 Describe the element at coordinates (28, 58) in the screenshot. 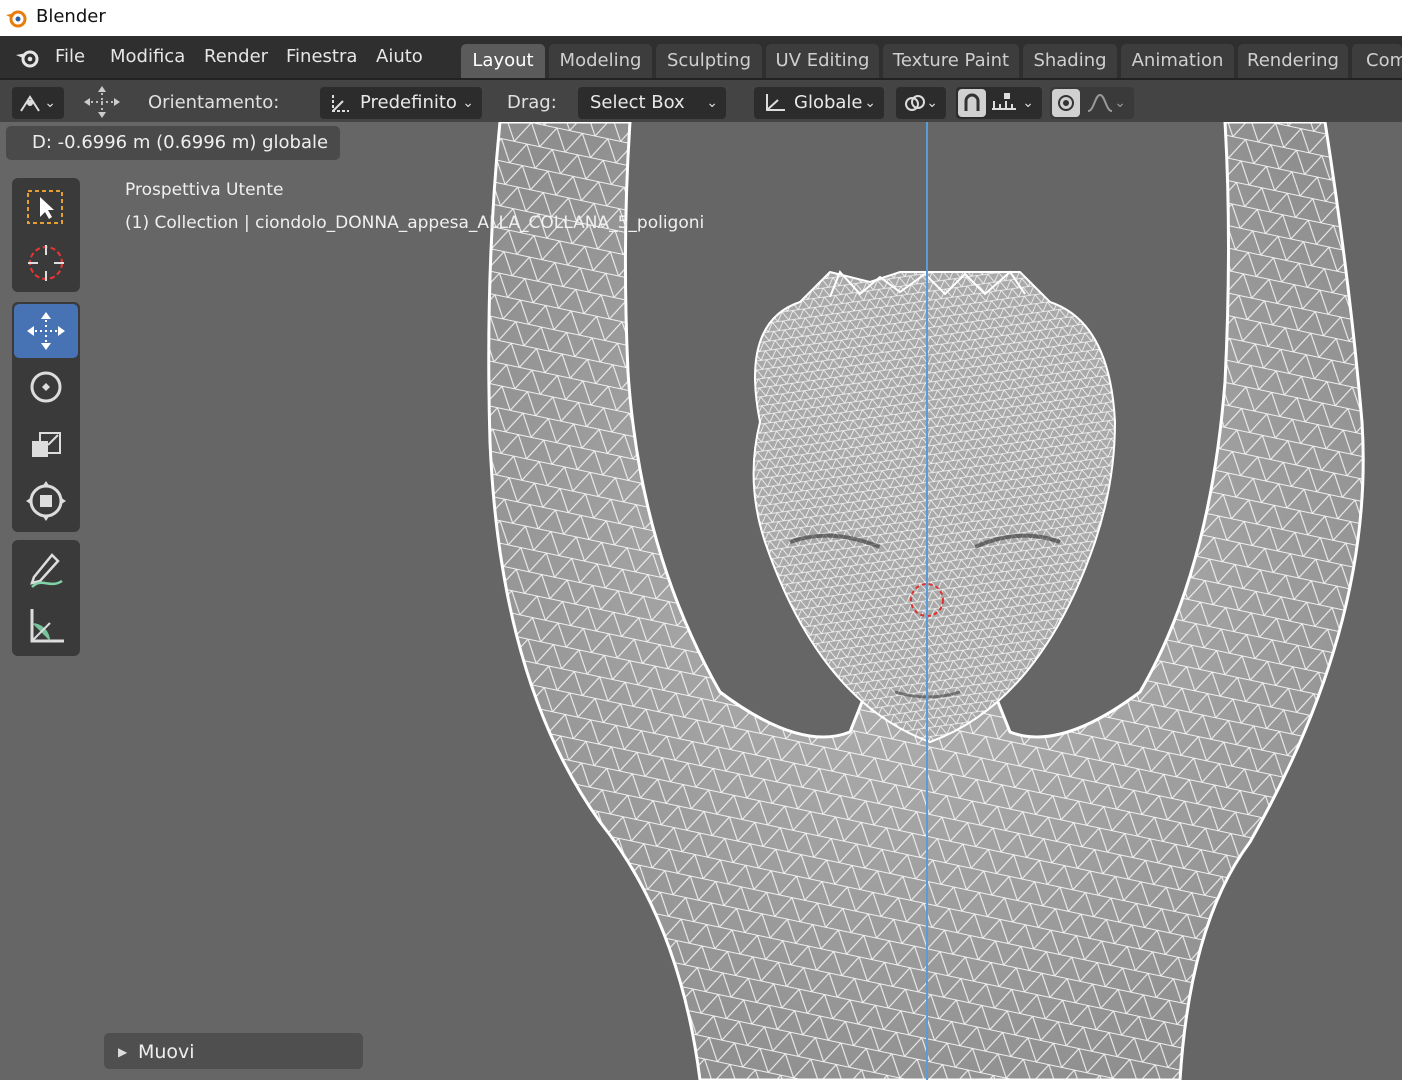

I see `blender-menu-icon` at that location.